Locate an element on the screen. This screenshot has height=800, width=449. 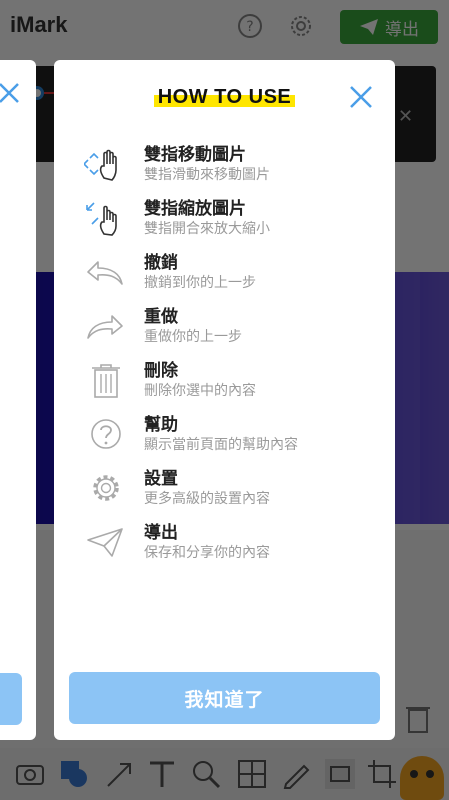
help-item-desc: 重做你的上一步 is located at coordinates (193, 337).